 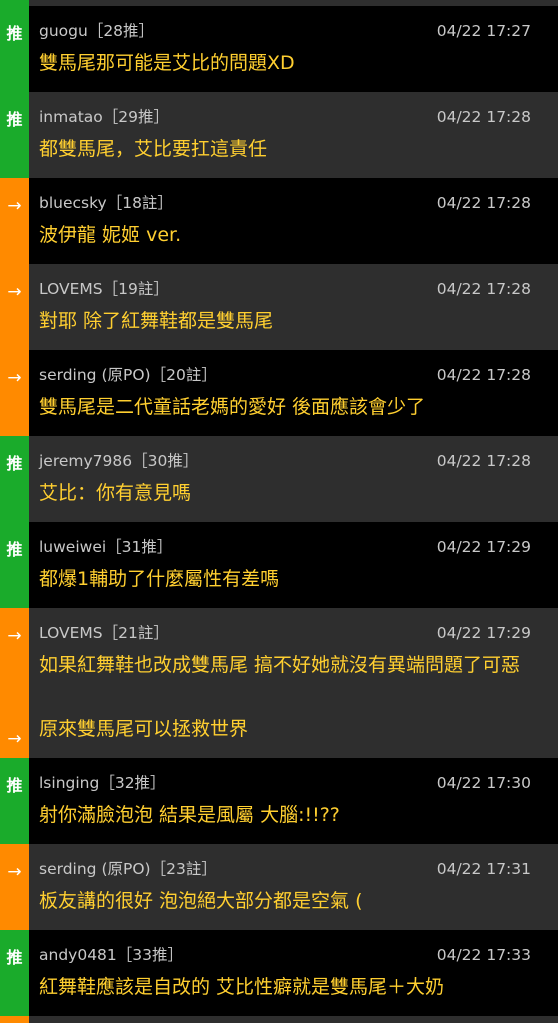 I want to click on comment-author: luweiwei［31推］, so click(x=105, y=547).